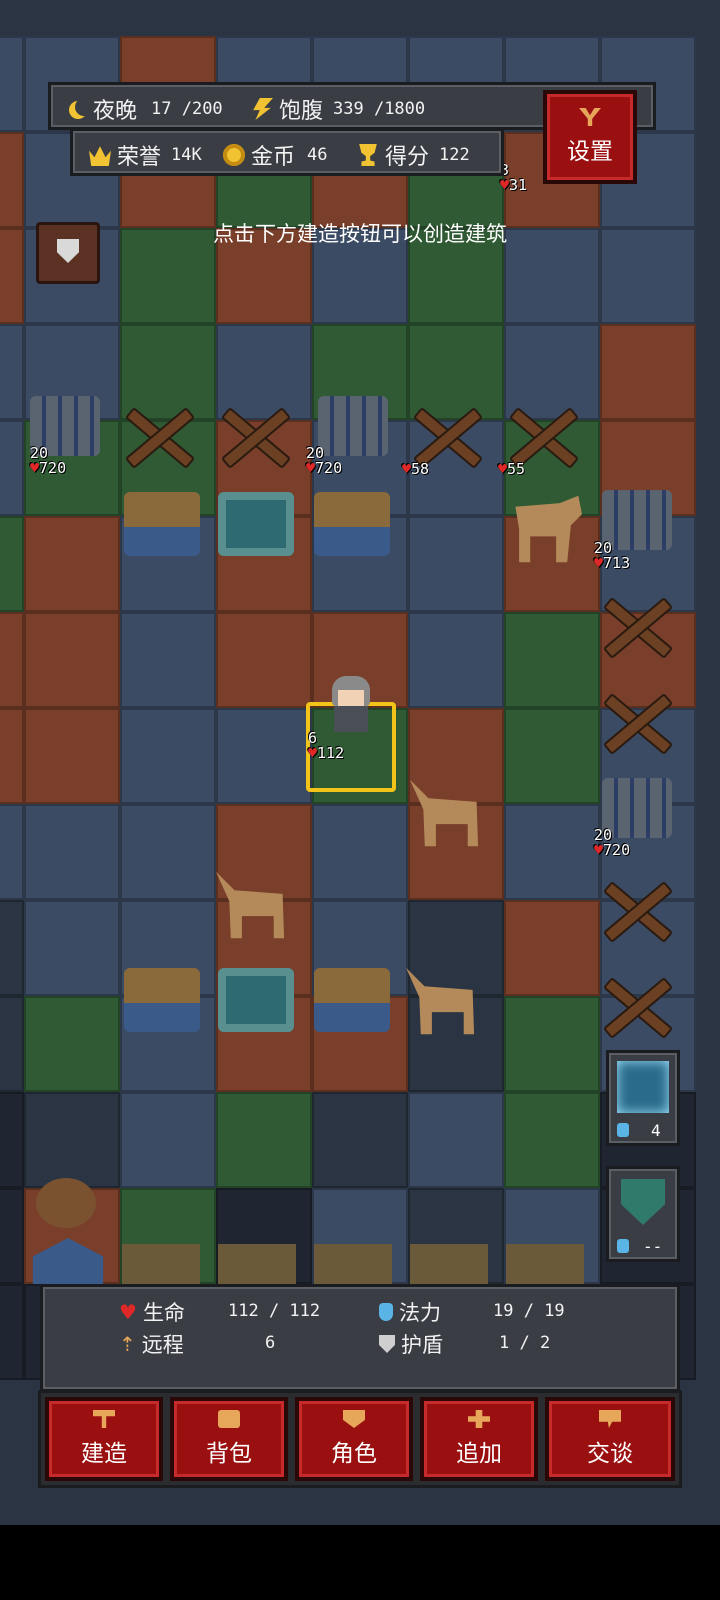 The image size is (720, 1600). I want to click on settings-label: 设置, so click(590, 152).